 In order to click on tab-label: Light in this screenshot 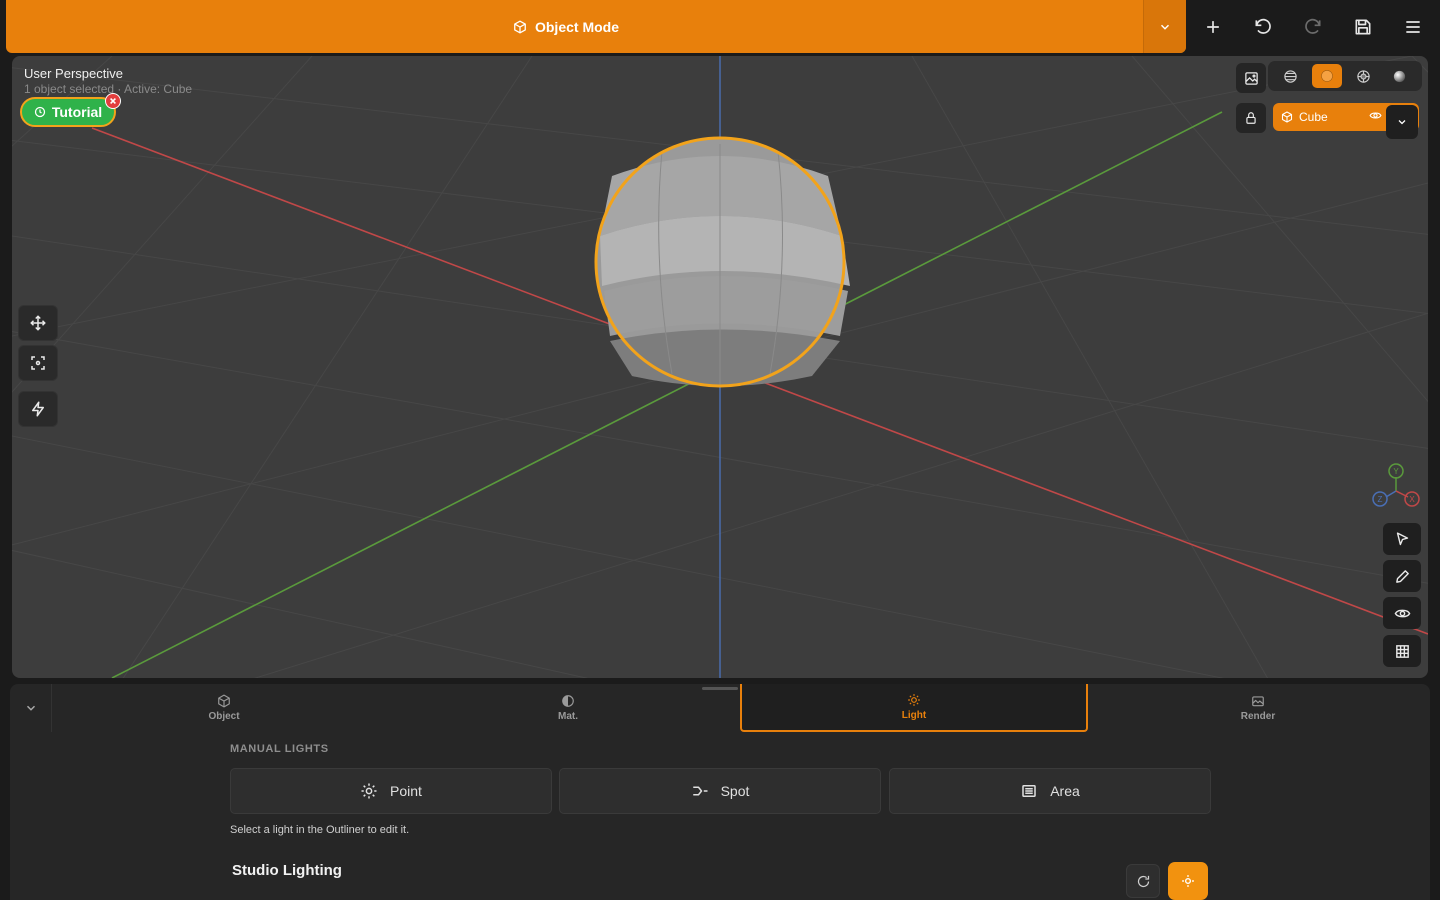, I will do `click(914, 715)`.